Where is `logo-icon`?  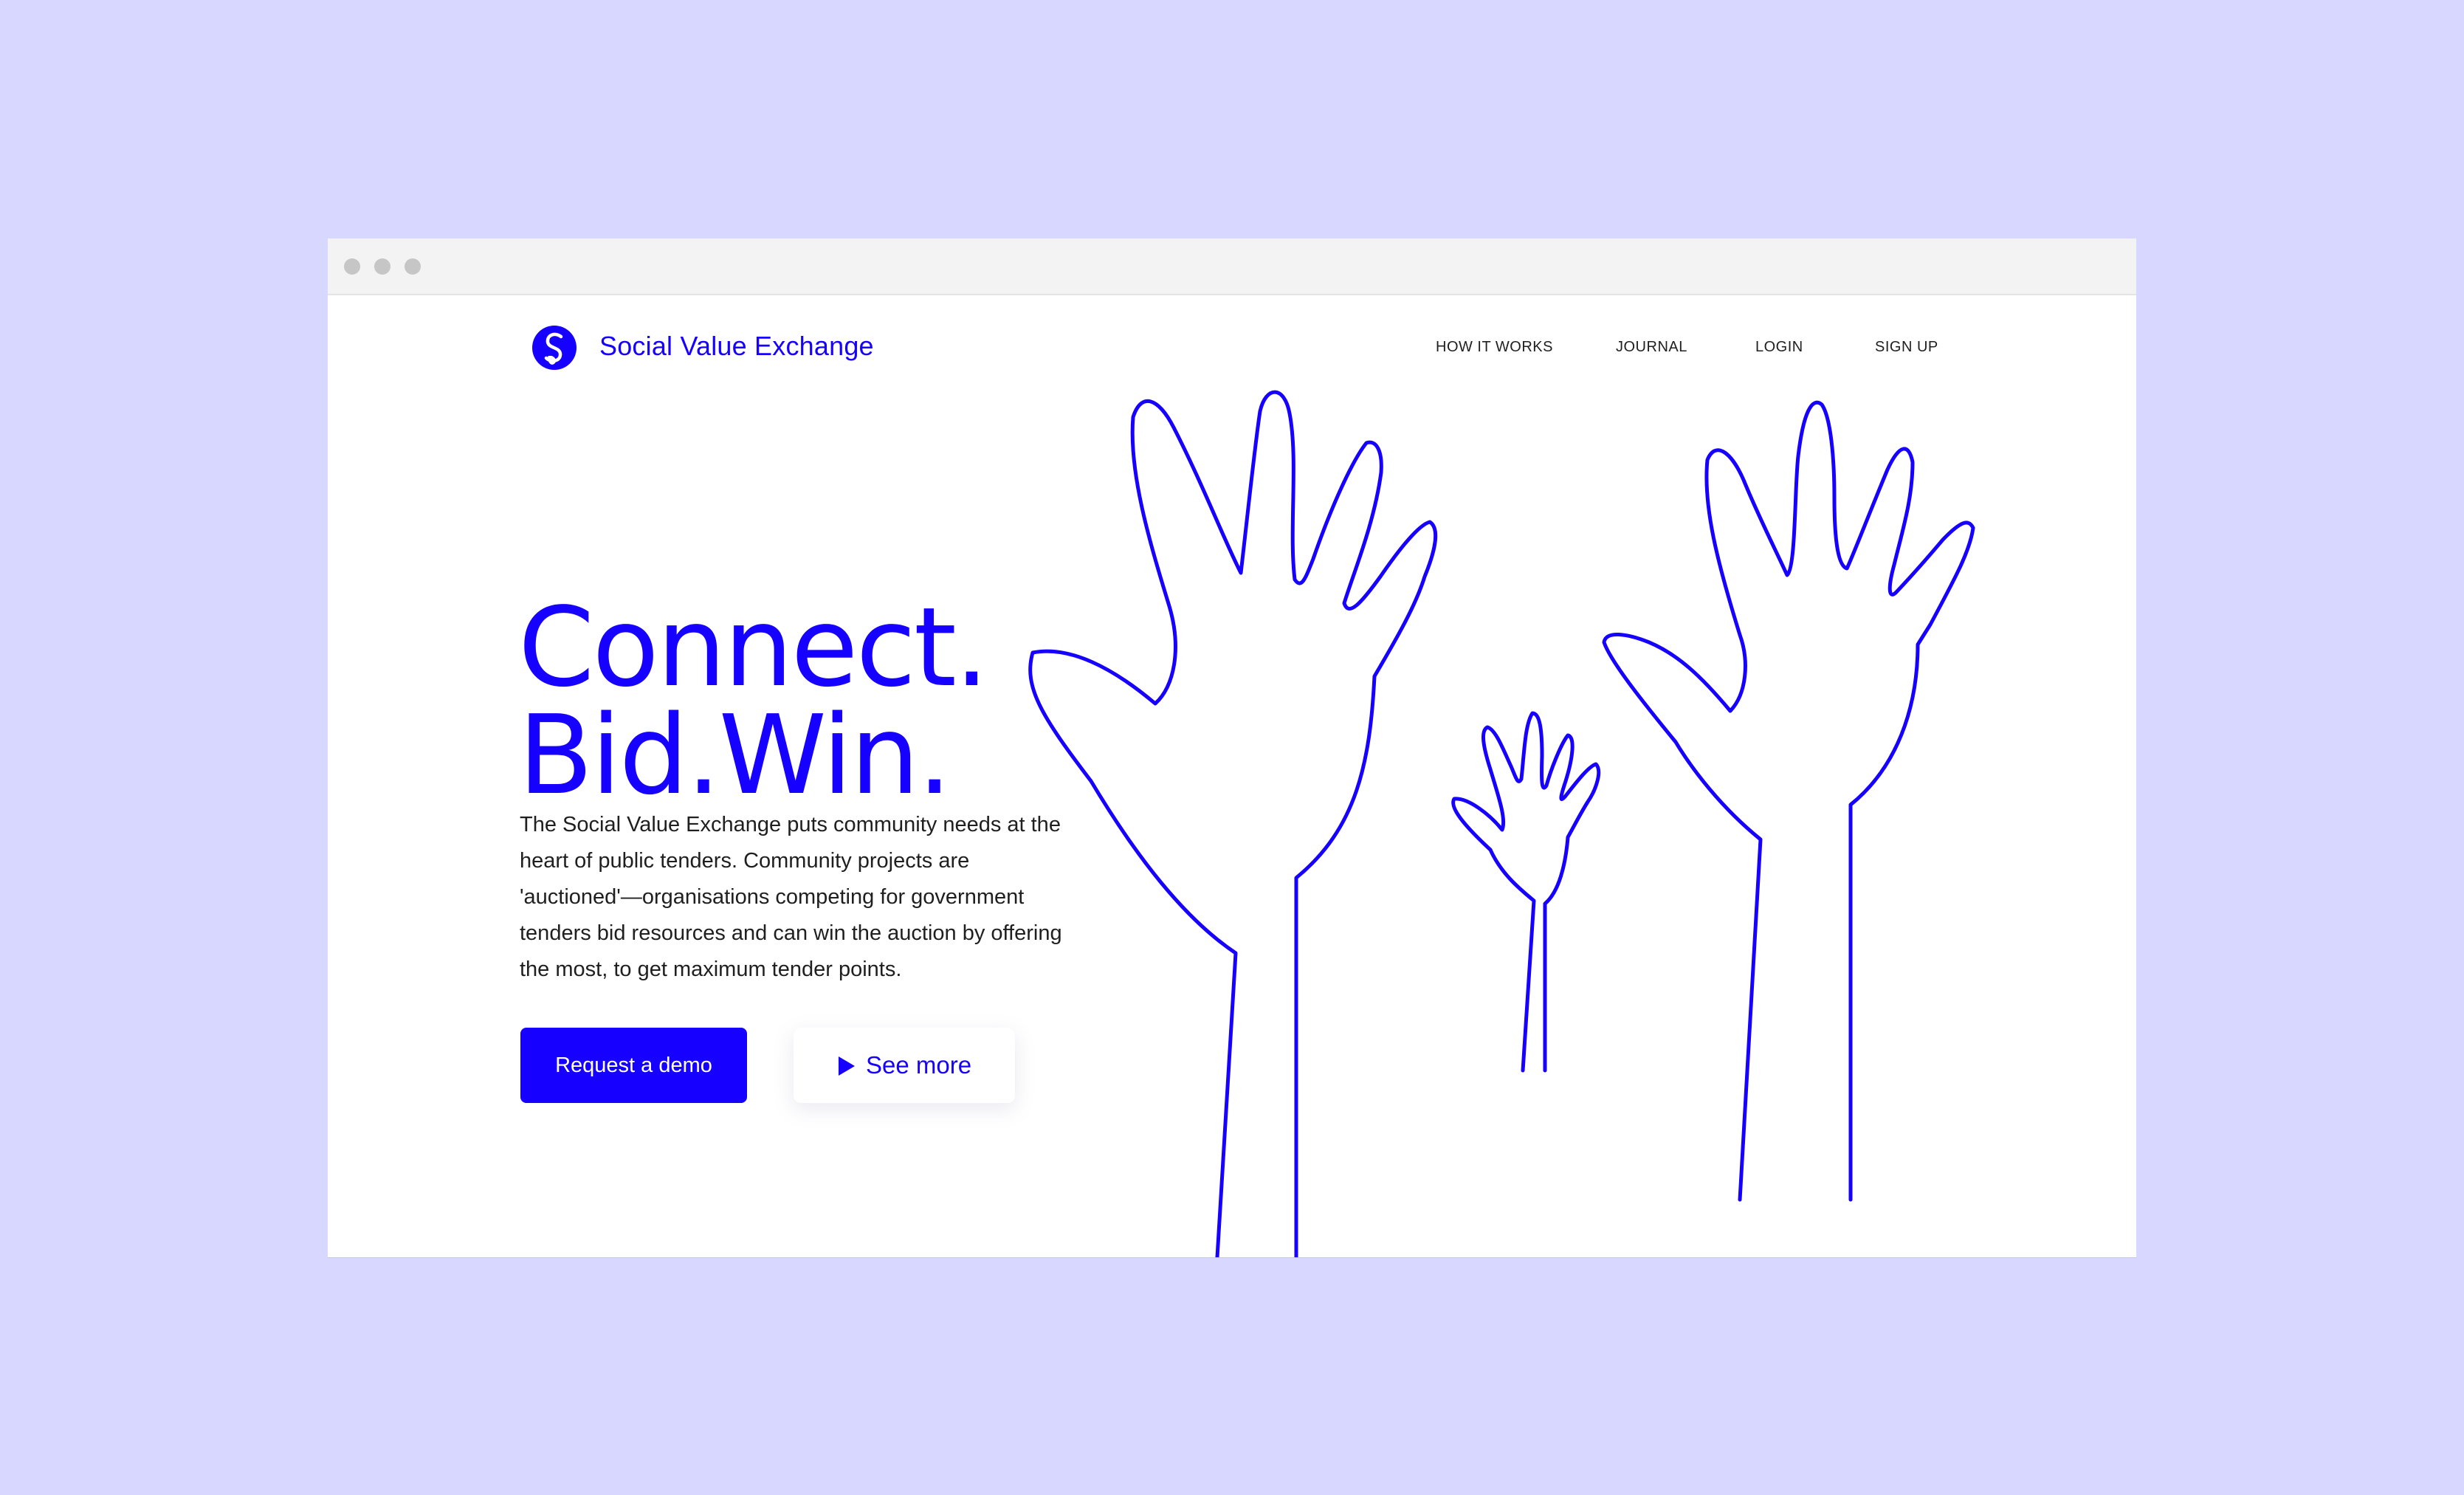 logo-icon is located at coordinates (554, 348).